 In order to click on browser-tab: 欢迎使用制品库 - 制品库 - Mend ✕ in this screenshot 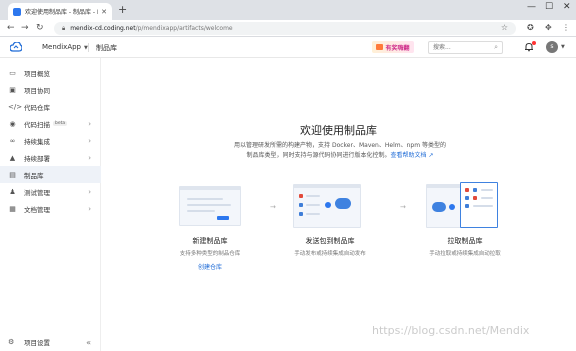, I will do `click(60, 11)`.